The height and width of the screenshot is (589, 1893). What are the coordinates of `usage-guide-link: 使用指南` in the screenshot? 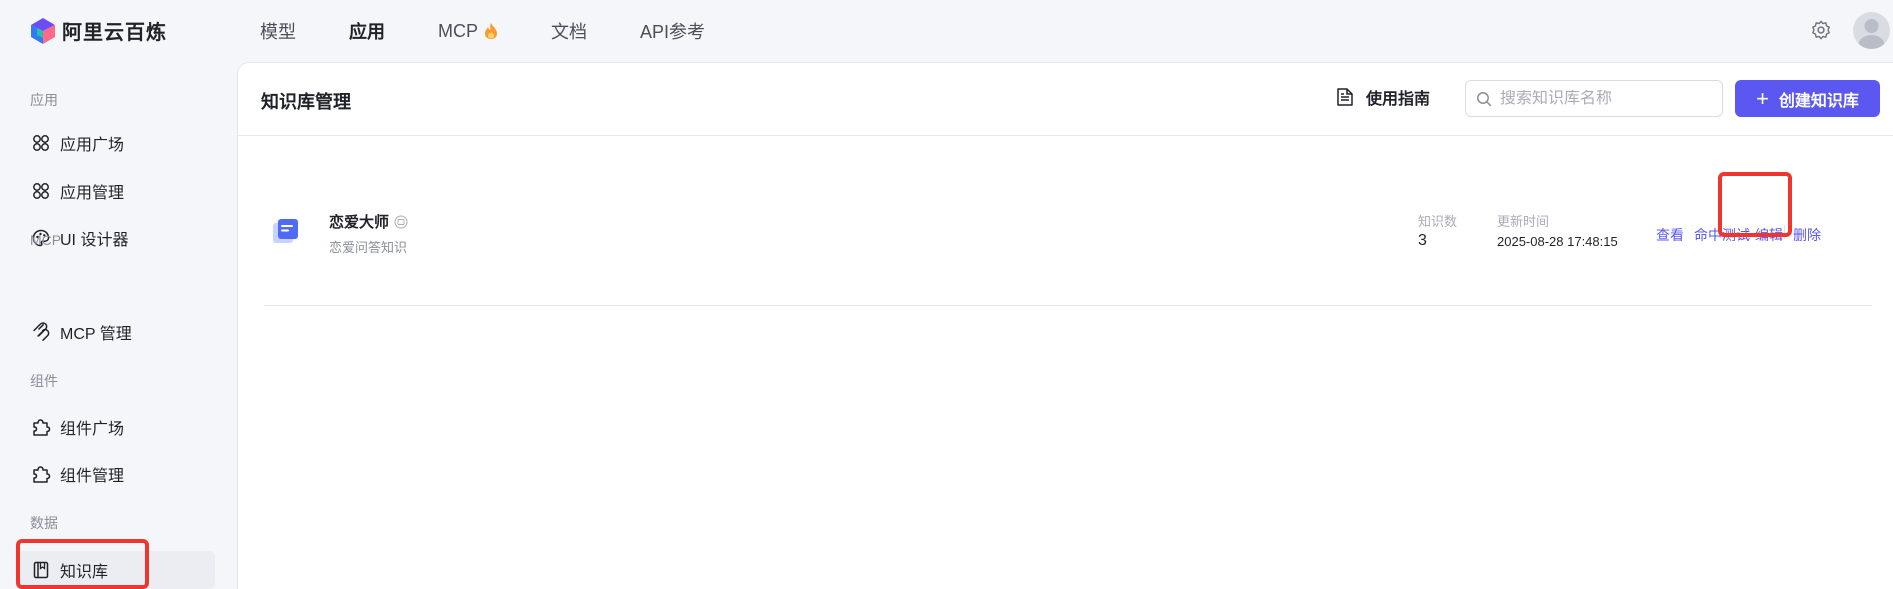 It's located at (1383, 97).